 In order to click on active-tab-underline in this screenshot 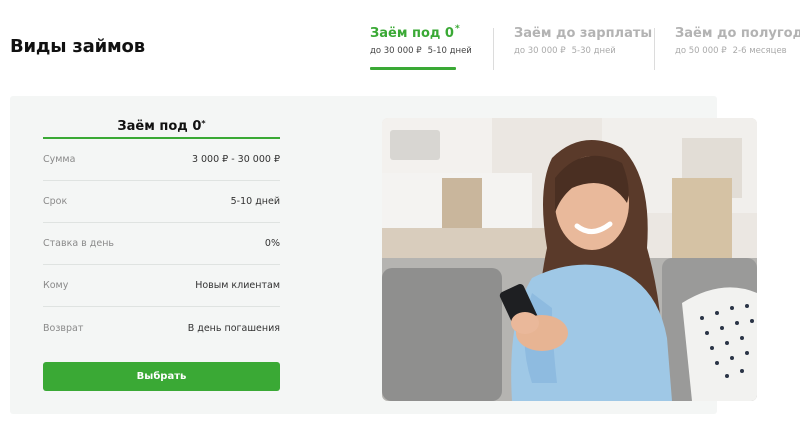, I will do `click(413, 68)`.